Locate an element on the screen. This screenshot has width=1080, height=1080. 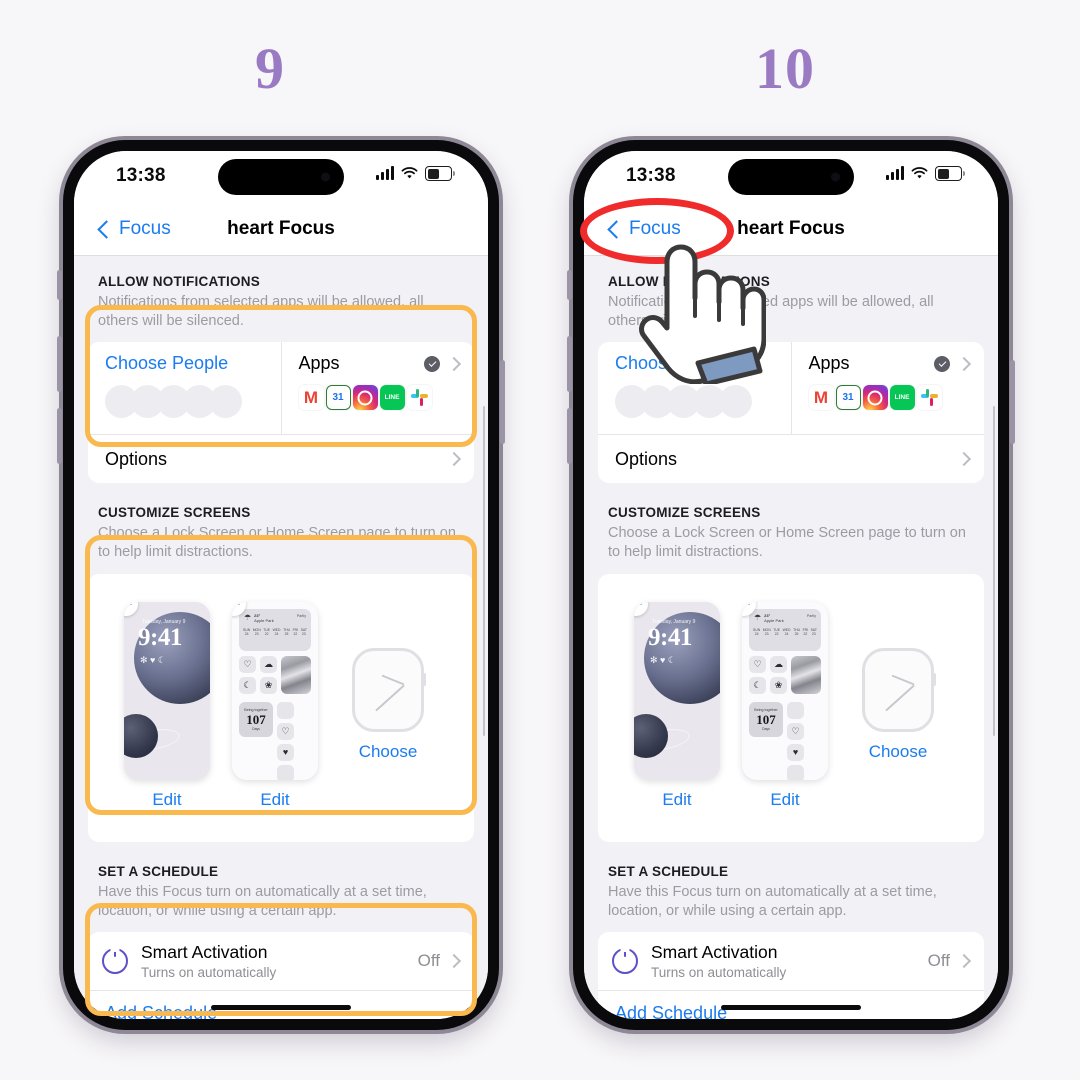
allow-notifications-card: Choose People Apps M 31 LINE Options is located at coordinates (791, 413).